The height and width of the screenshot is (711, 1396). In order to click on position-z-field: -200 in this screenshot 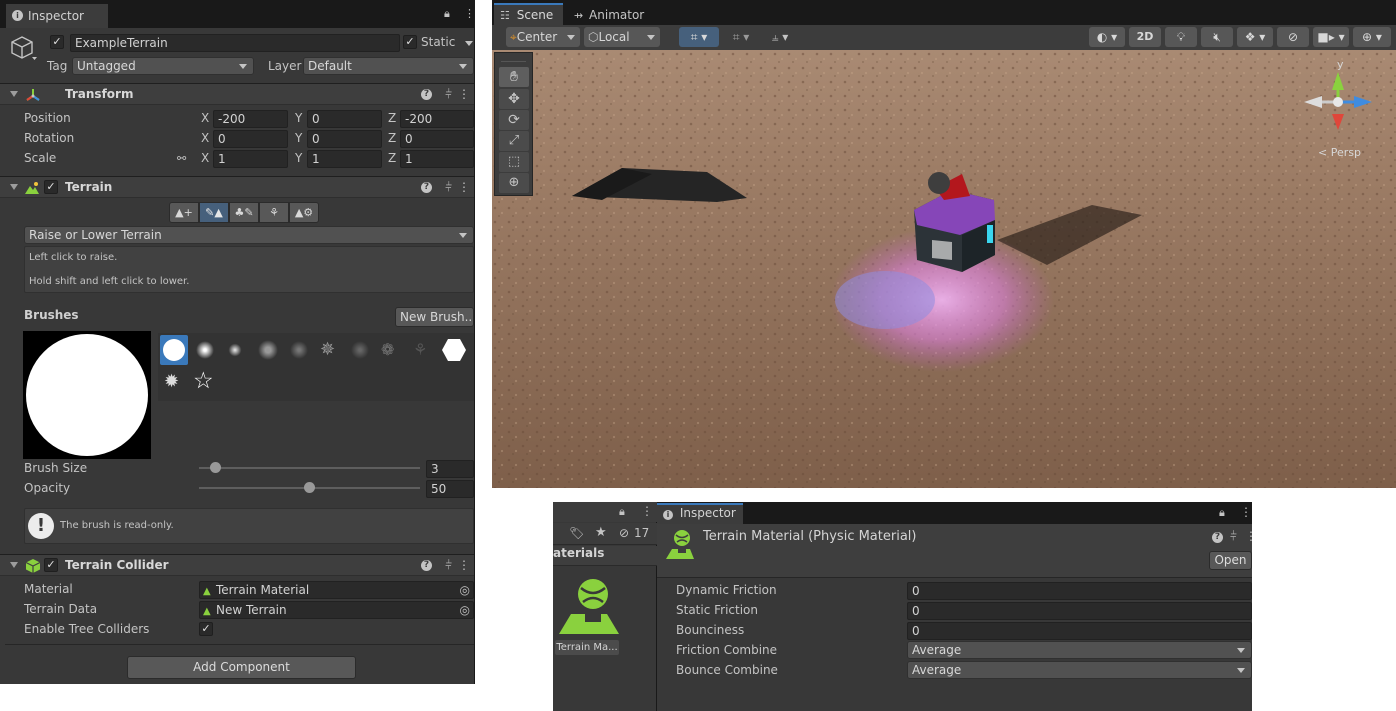, I will do `click(437, 119)`.